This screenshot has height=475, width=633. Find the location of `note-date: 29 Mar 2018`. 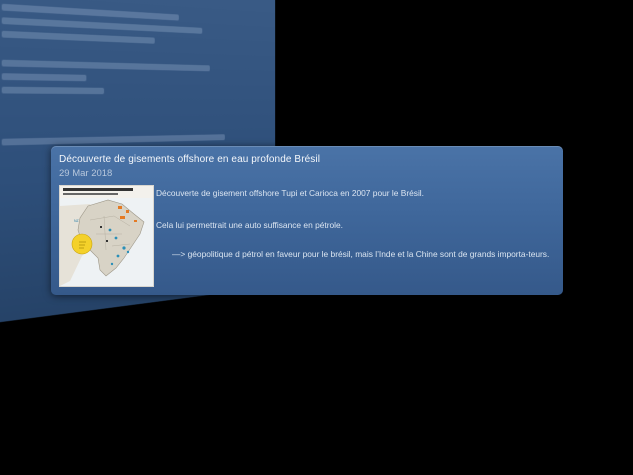

note-date: 29 Mar 2018 is located at coordinates (86, 173).